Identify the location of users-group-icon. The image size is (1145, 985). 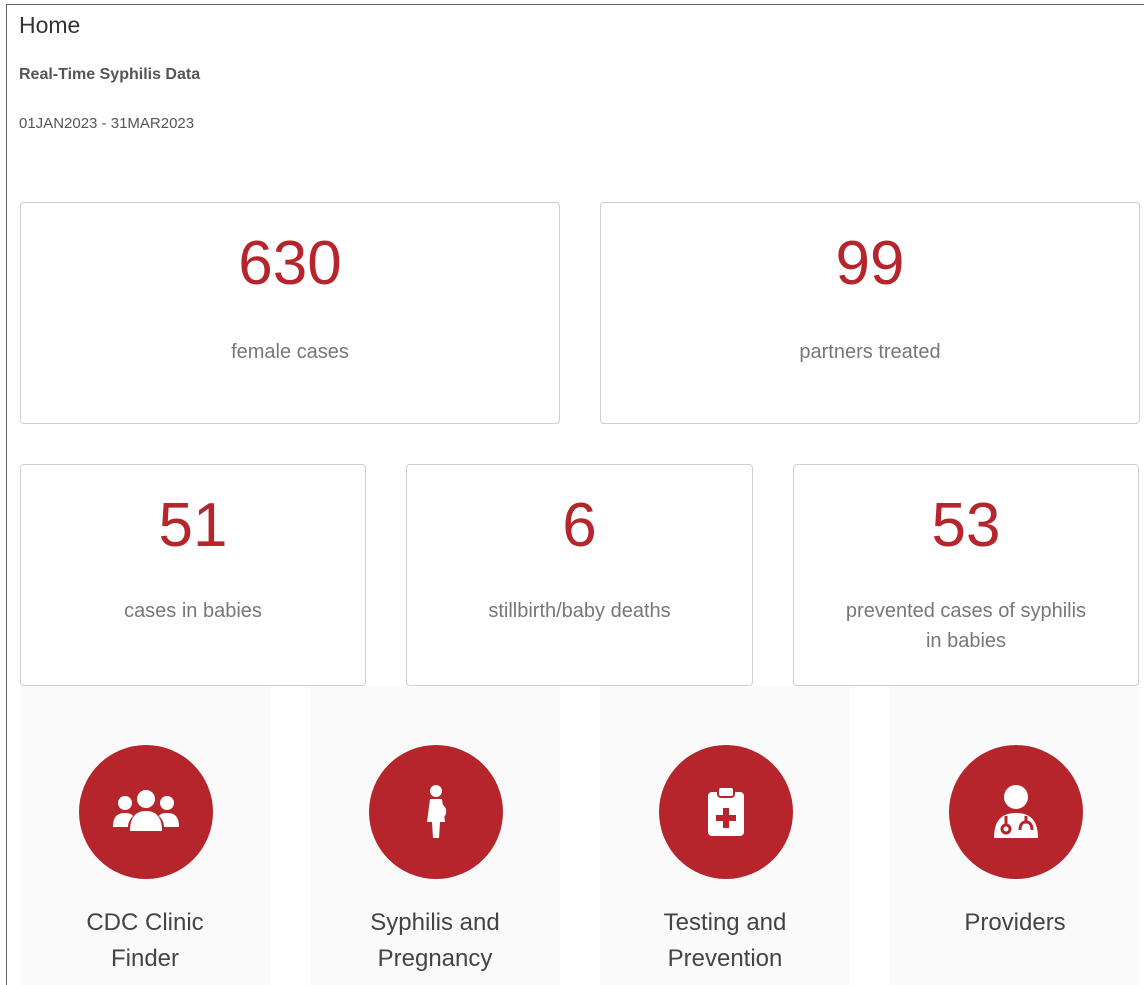
(146, 812).